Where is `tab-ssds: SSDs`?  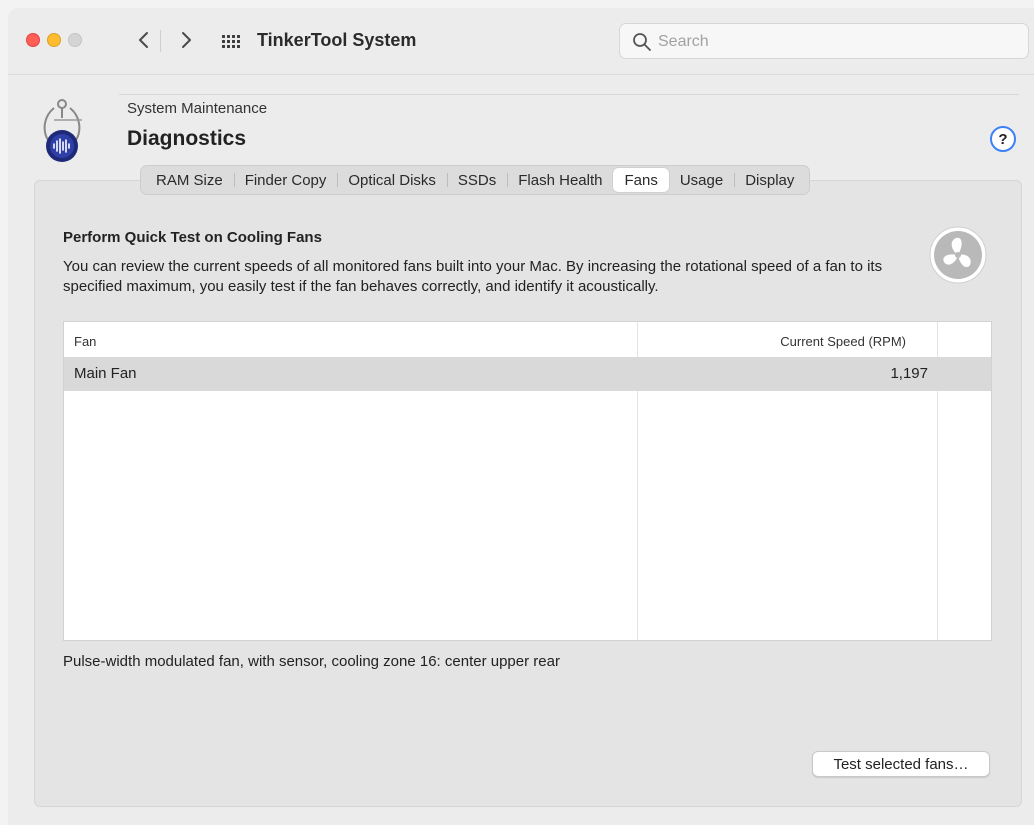 tab-ssds: SSDs is located at coordinates (476, 180).